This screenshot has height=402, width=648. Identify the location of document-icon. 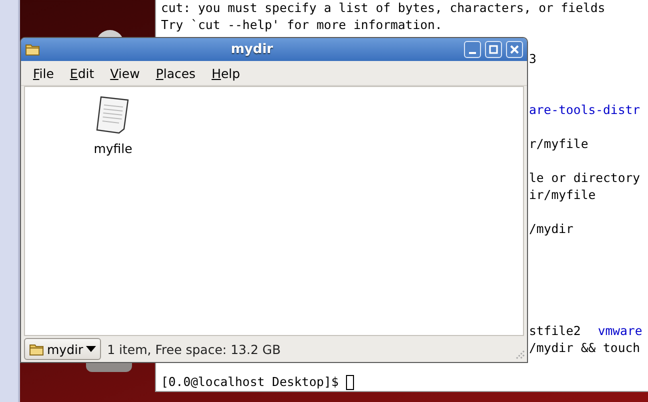
(113, 115).